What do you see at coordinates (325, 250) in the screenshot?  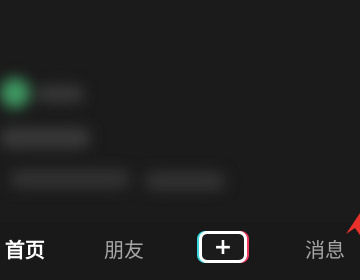 I see `tab-messages: 消息` at bounding box center [325, 250].